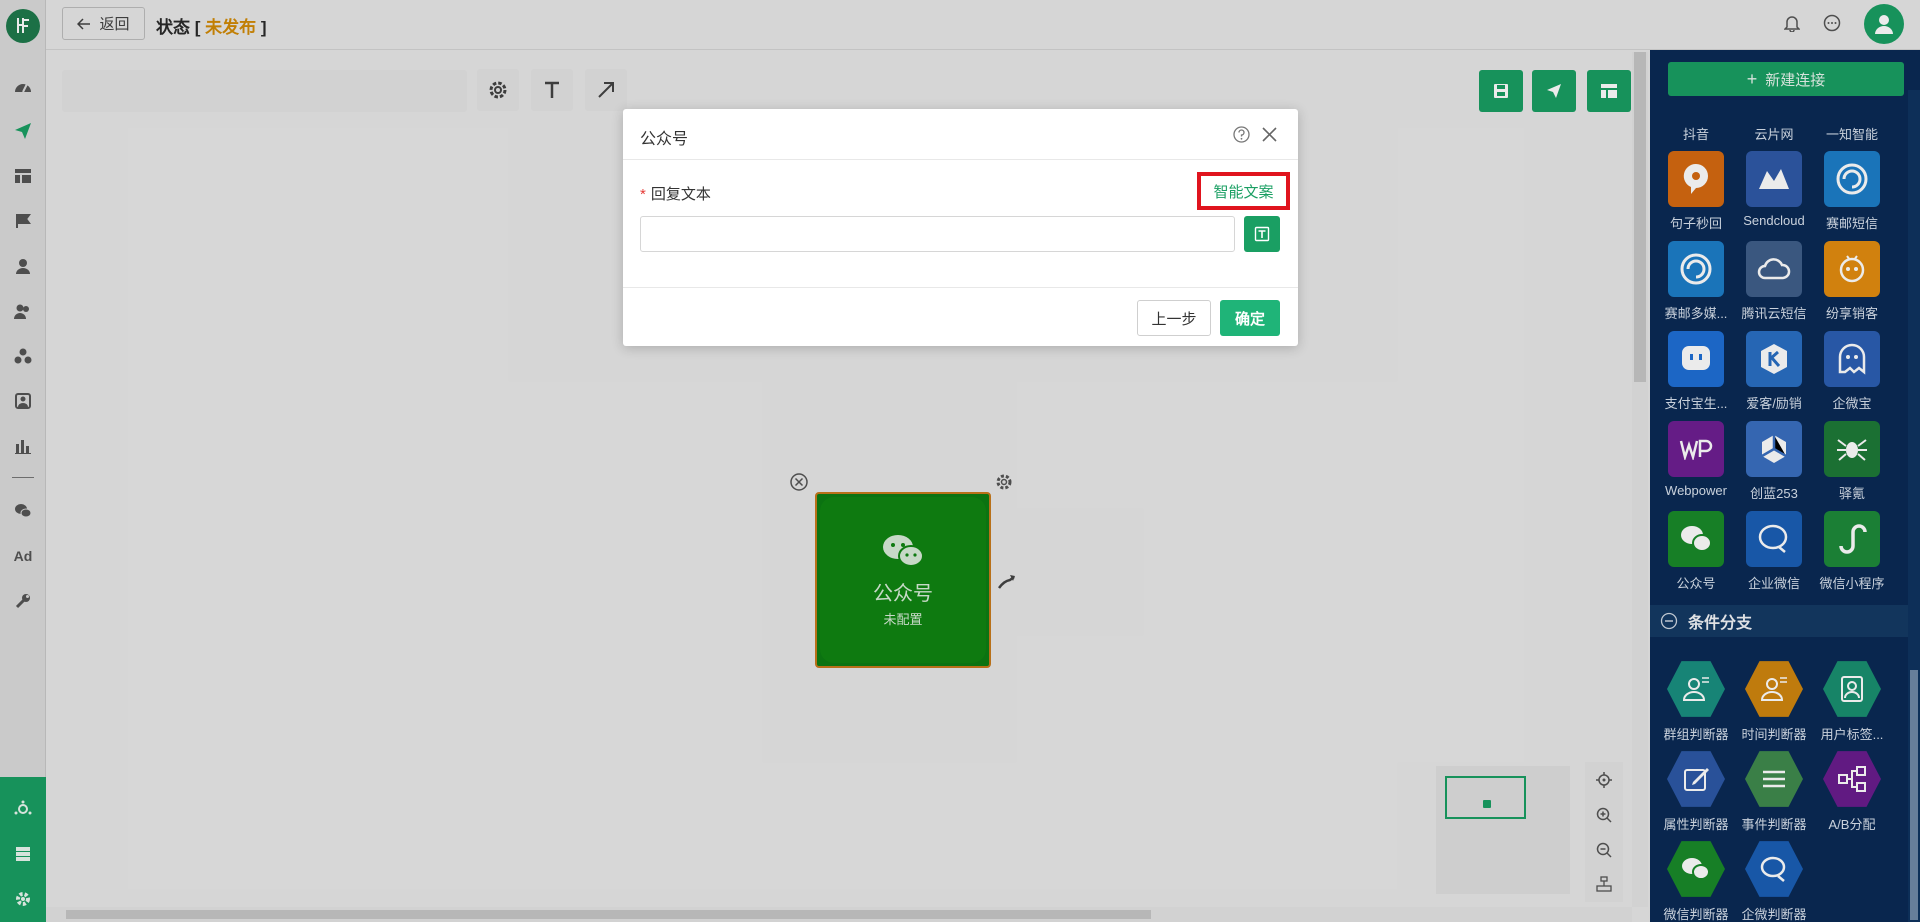 This screenshot has width=1920, height=922. Describe the element at coordinates (960, 134) in the screenshot. I see `dialog-header: 公众号` at that location.